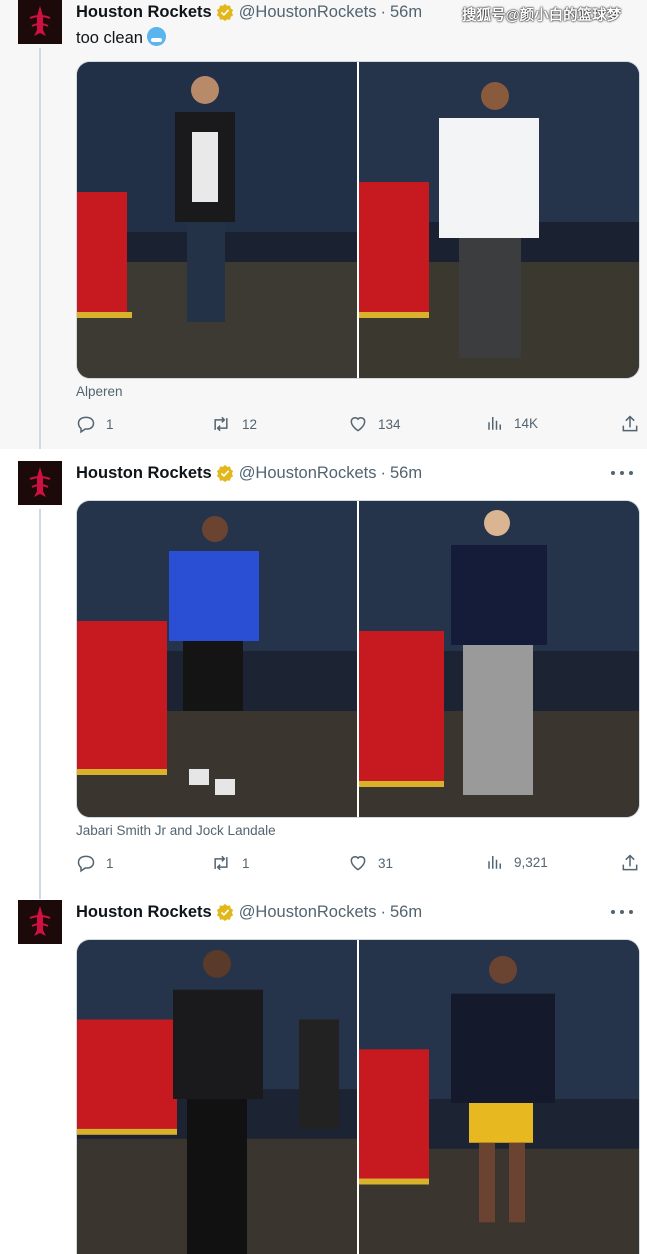 The height and width of the screenshot is (1254, 647). I want to click on action-bar: 1 12 134 14K, so click(358, 425).